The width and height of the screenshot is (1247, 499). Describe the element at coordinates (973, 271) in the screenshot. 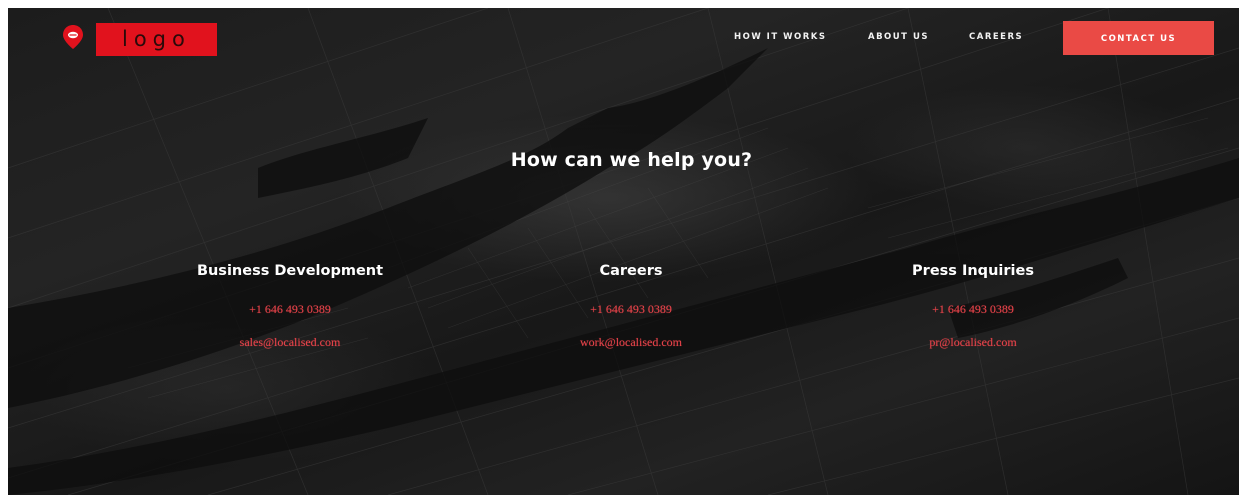

I see `column-title: Press Inquiries` at that location.